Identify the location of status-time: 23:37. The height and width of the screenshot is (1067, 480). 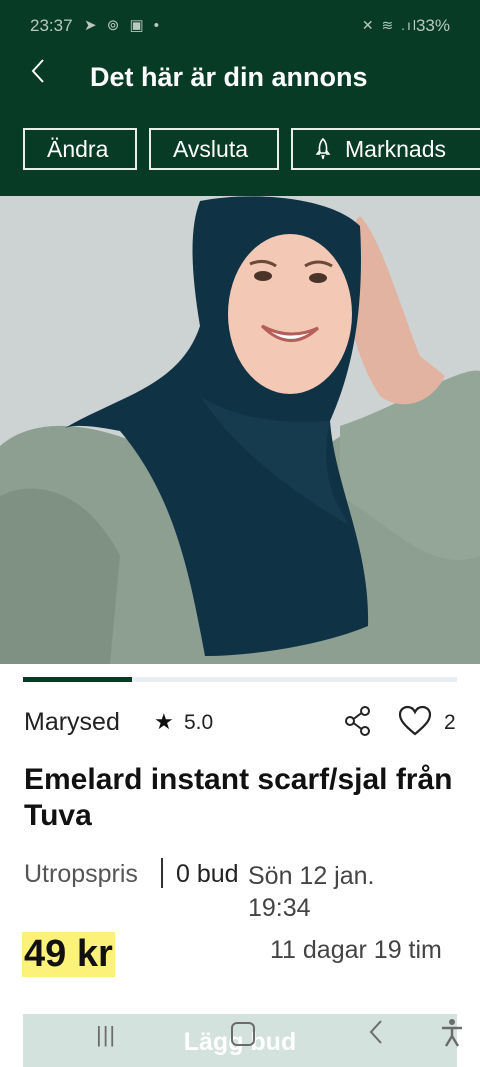
(51, 25).